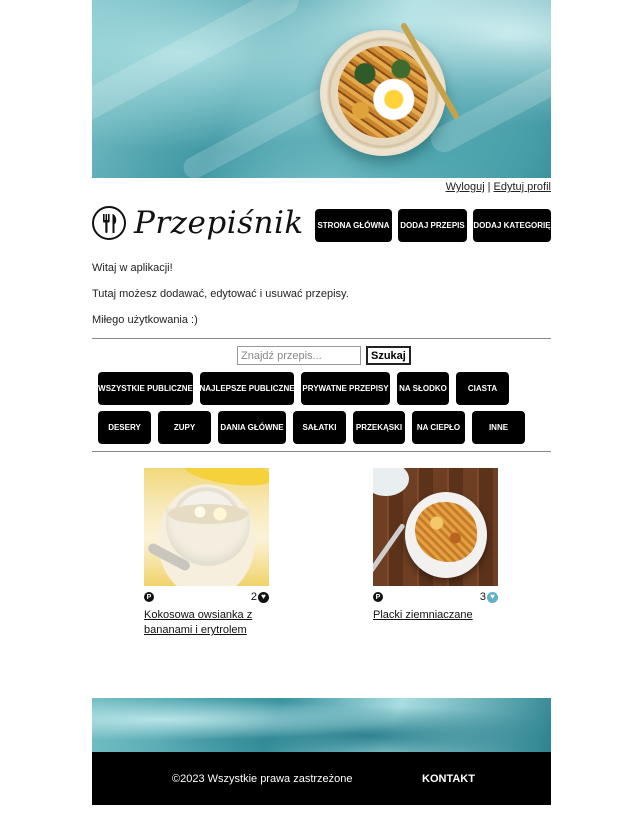  What do you see at coordinates (423, 388) in the screenshot?
I see `category-sweet-button: NA SŁODKO` at bounding box center [423, 388].